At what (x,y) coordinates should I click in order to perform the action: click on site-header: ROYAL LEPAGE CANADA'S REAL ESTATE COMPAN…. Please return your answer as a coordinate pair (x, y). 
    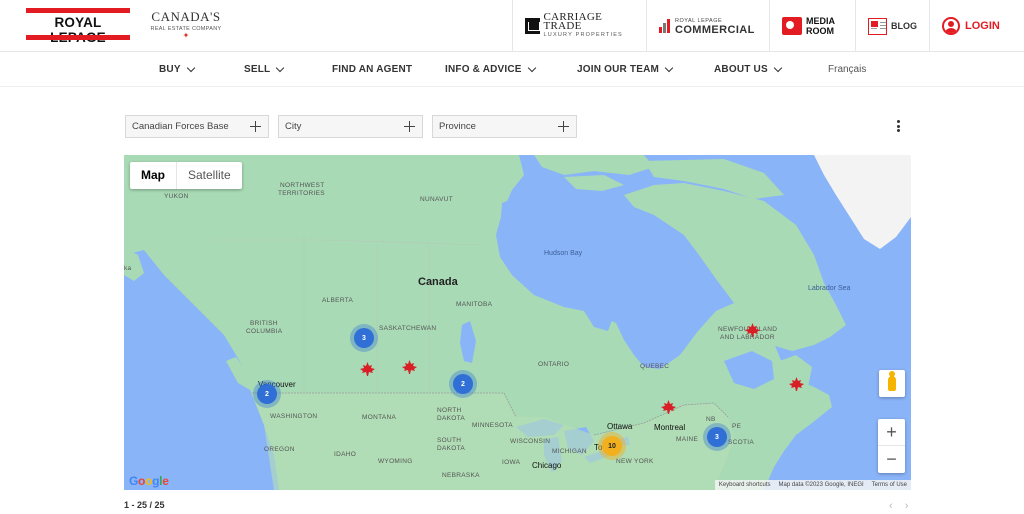
    Looking at the image, I should click on (512, 26).